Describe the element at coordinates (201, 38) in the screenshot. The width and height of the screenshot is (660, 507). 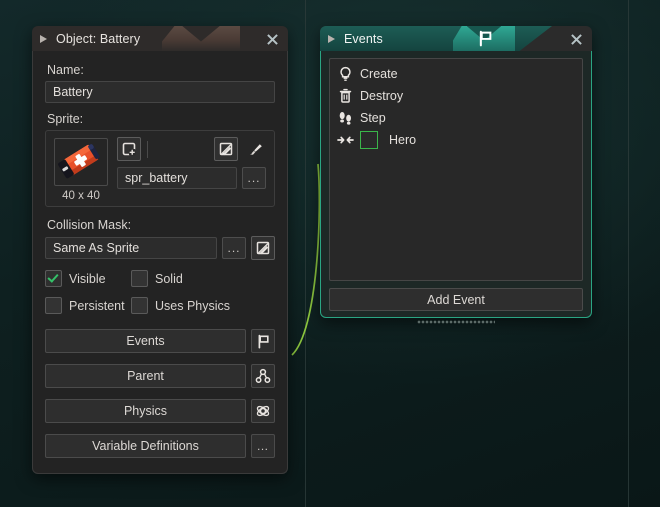
I see `object-panel-tab-notch` at that location.